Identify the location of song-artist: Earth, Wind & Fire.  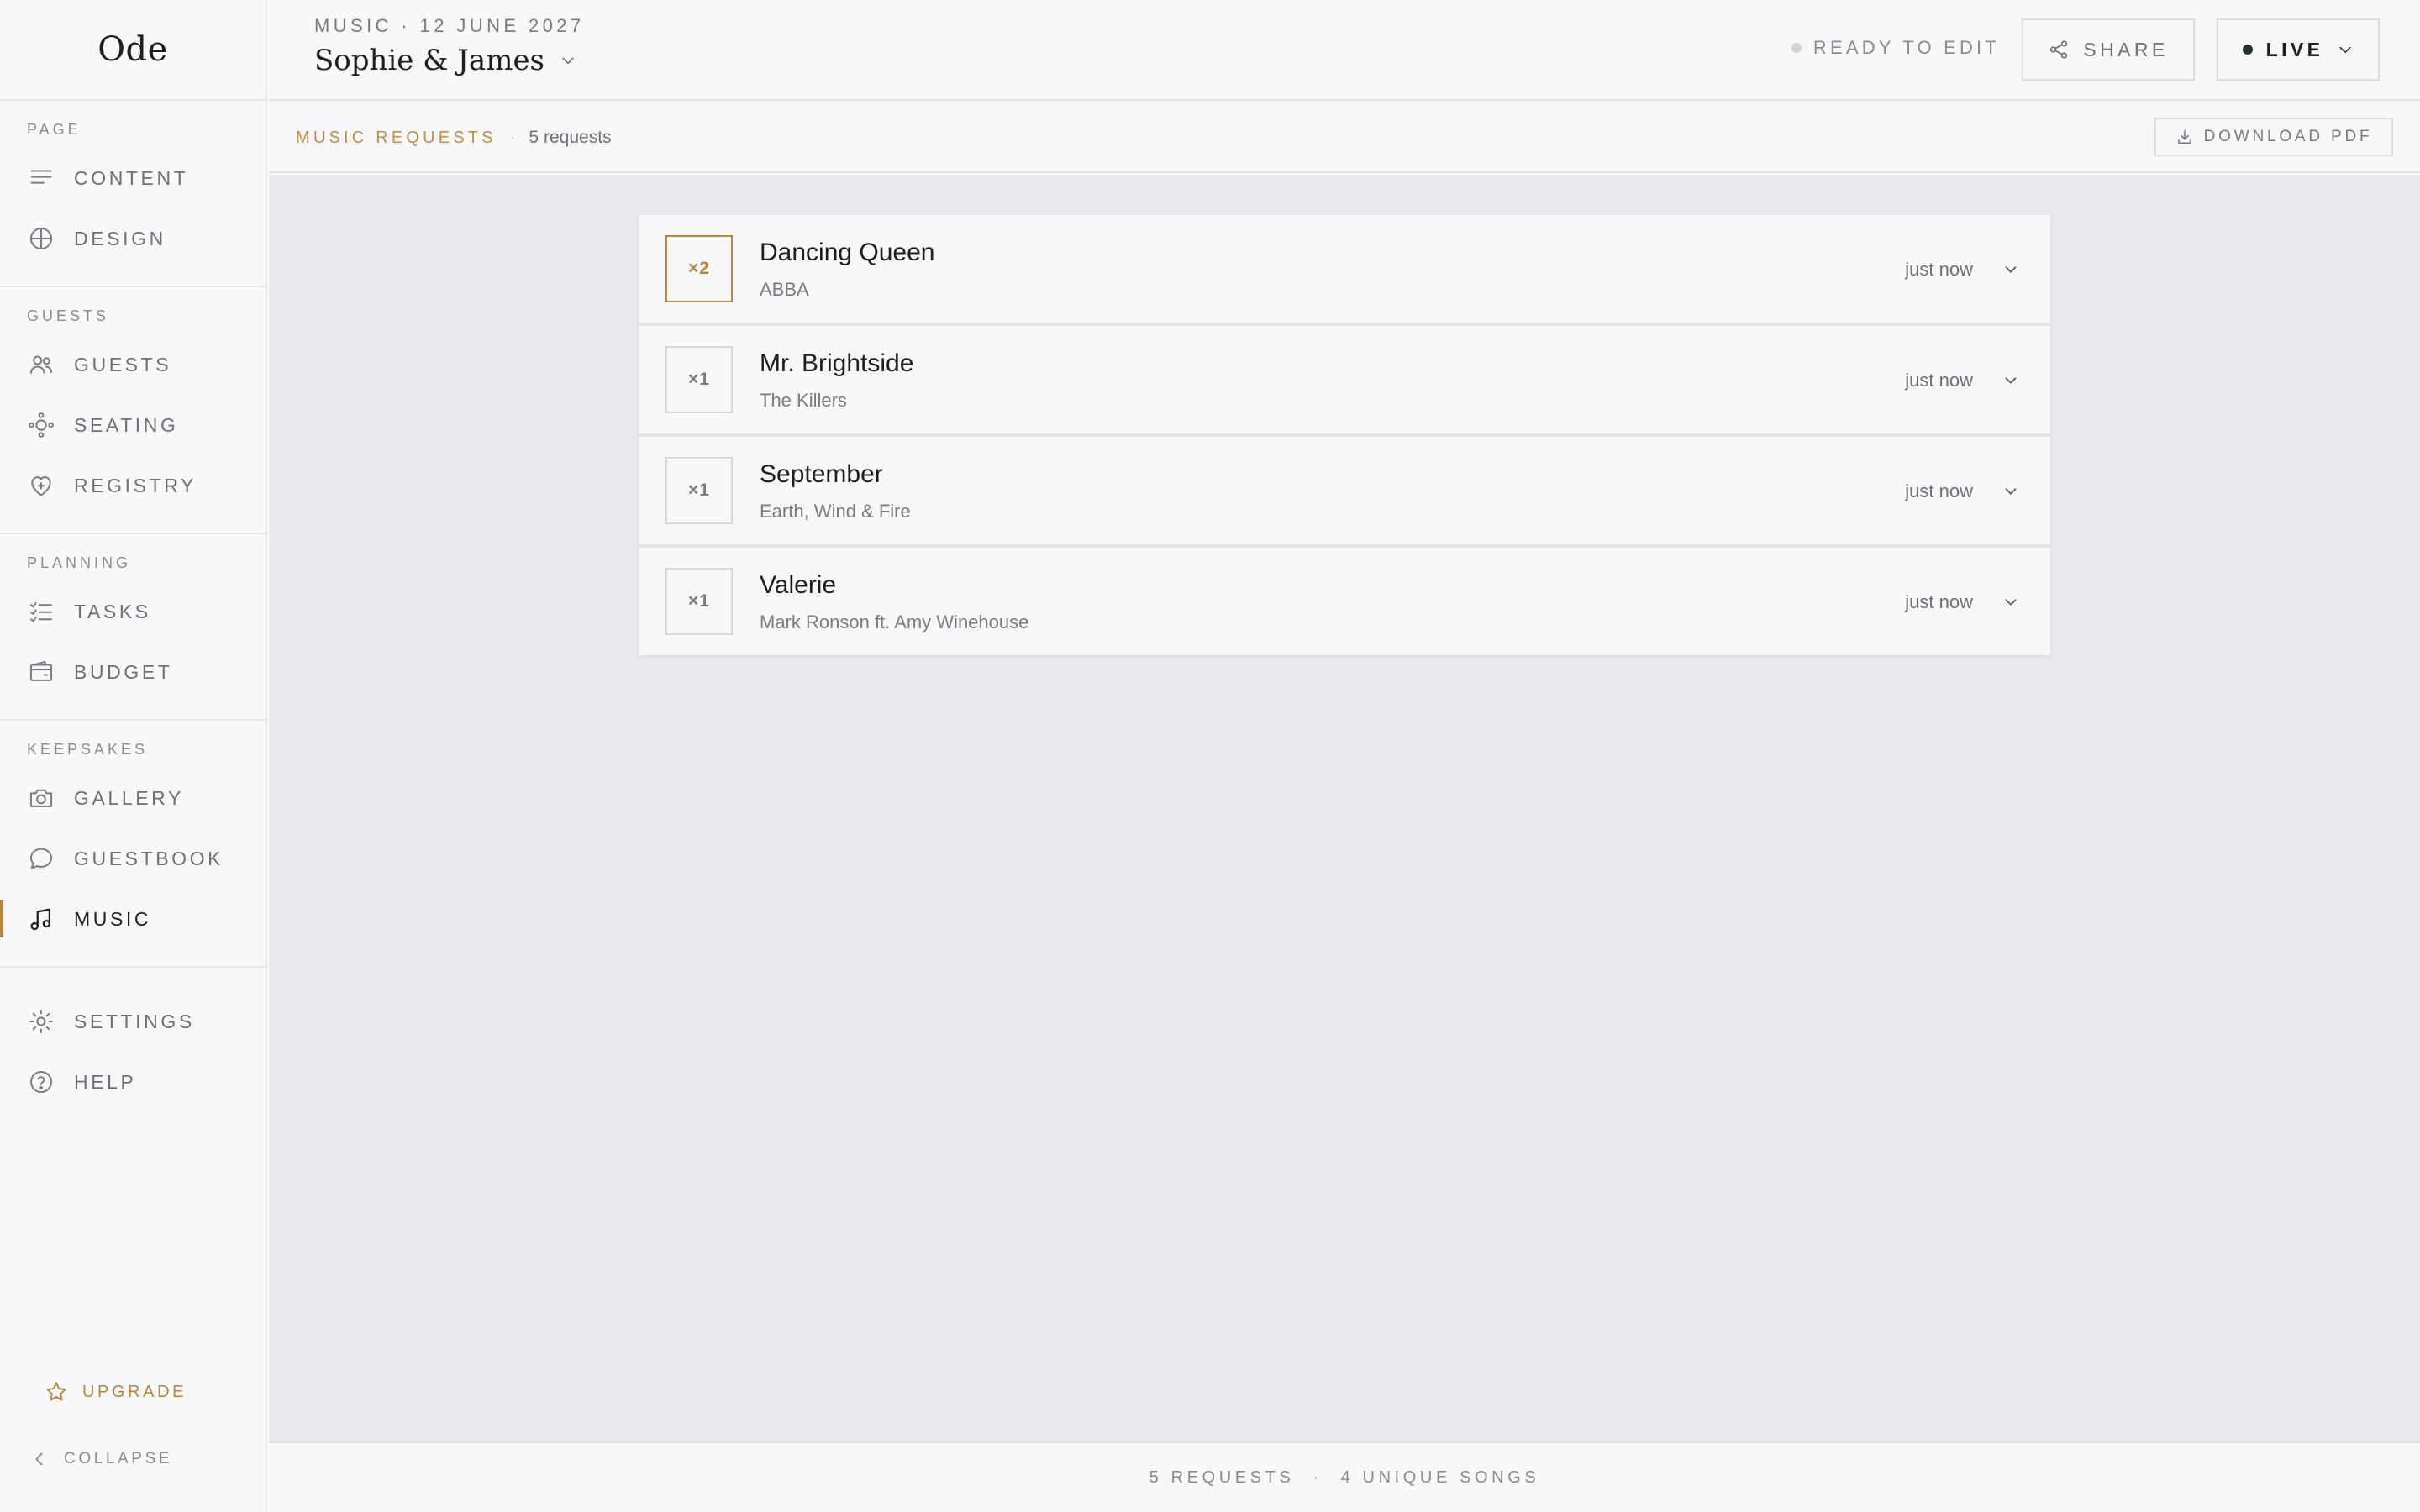
(835, 511).